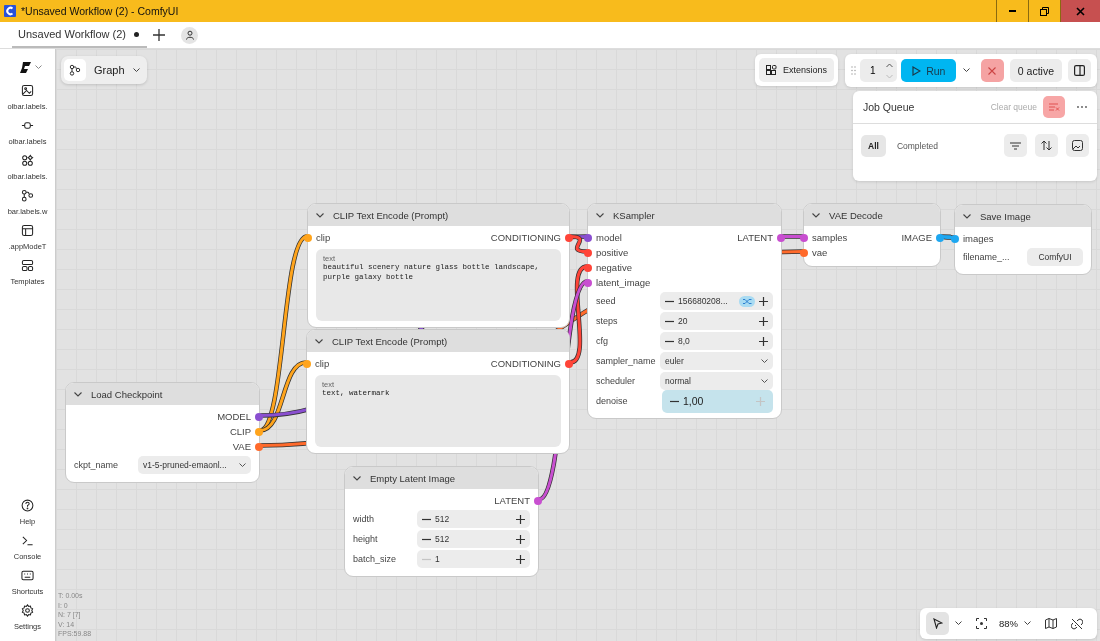 This screenshot has width=1100, height=641. I want to click on close-icon, so click(992, 70).